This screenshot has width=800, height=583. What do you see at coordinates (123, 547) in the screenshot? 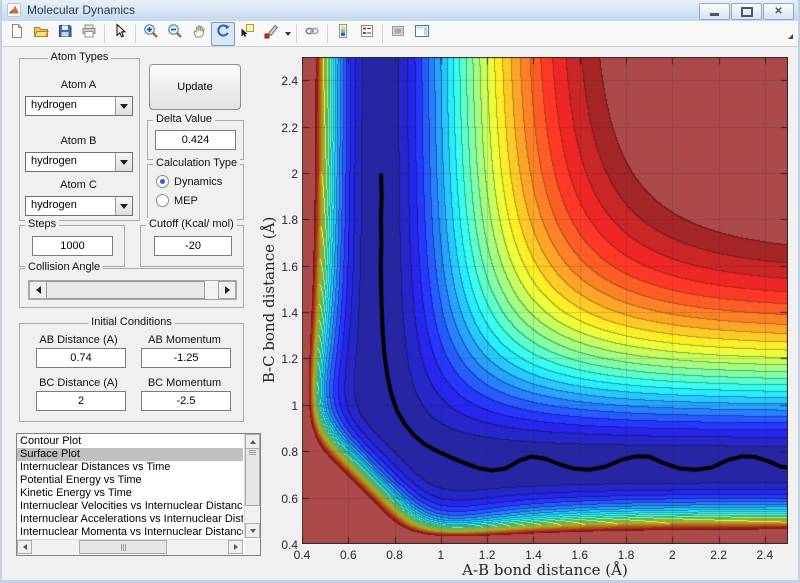
I see `horizontal-scroll-thumb` at bounding box center [123, 547].